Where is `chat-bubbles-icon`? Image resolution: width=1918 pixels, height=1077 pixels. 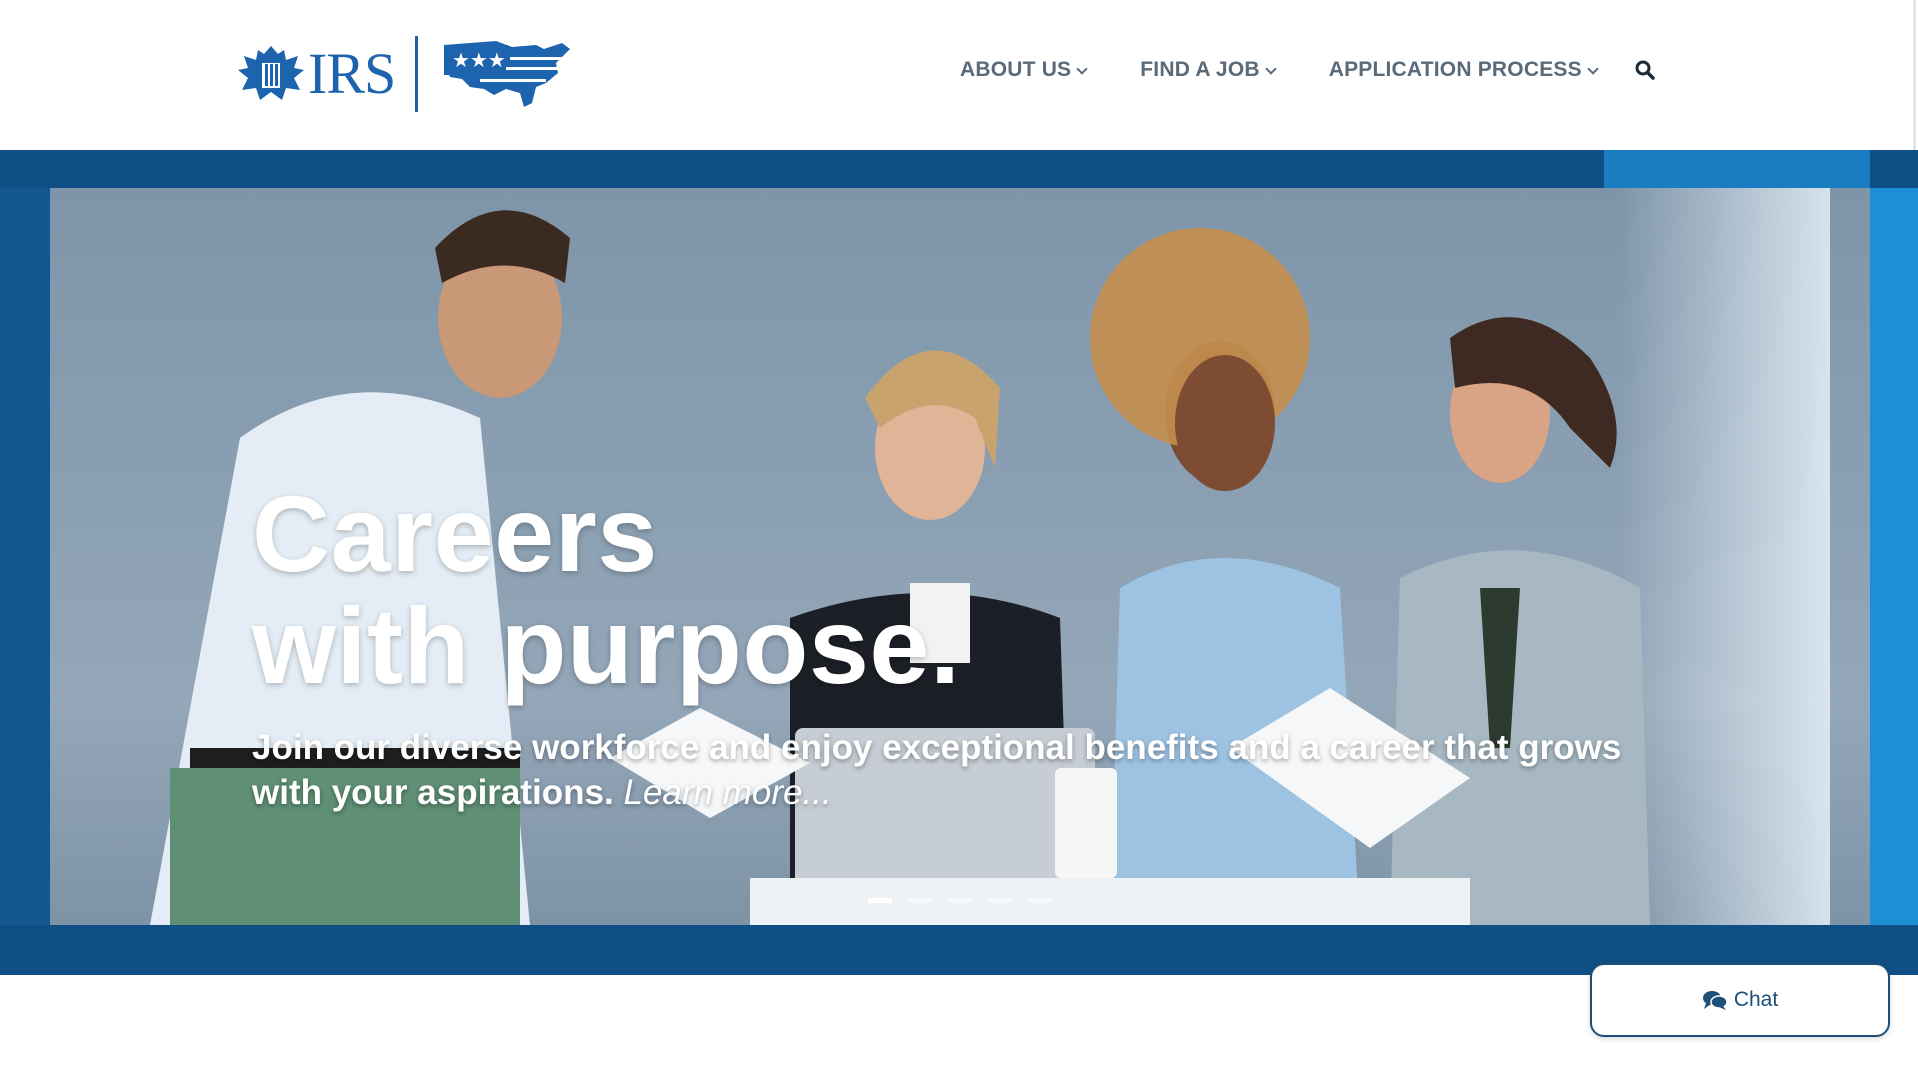
chat-bubbles-icon is located at coordinates (1715, 1000).